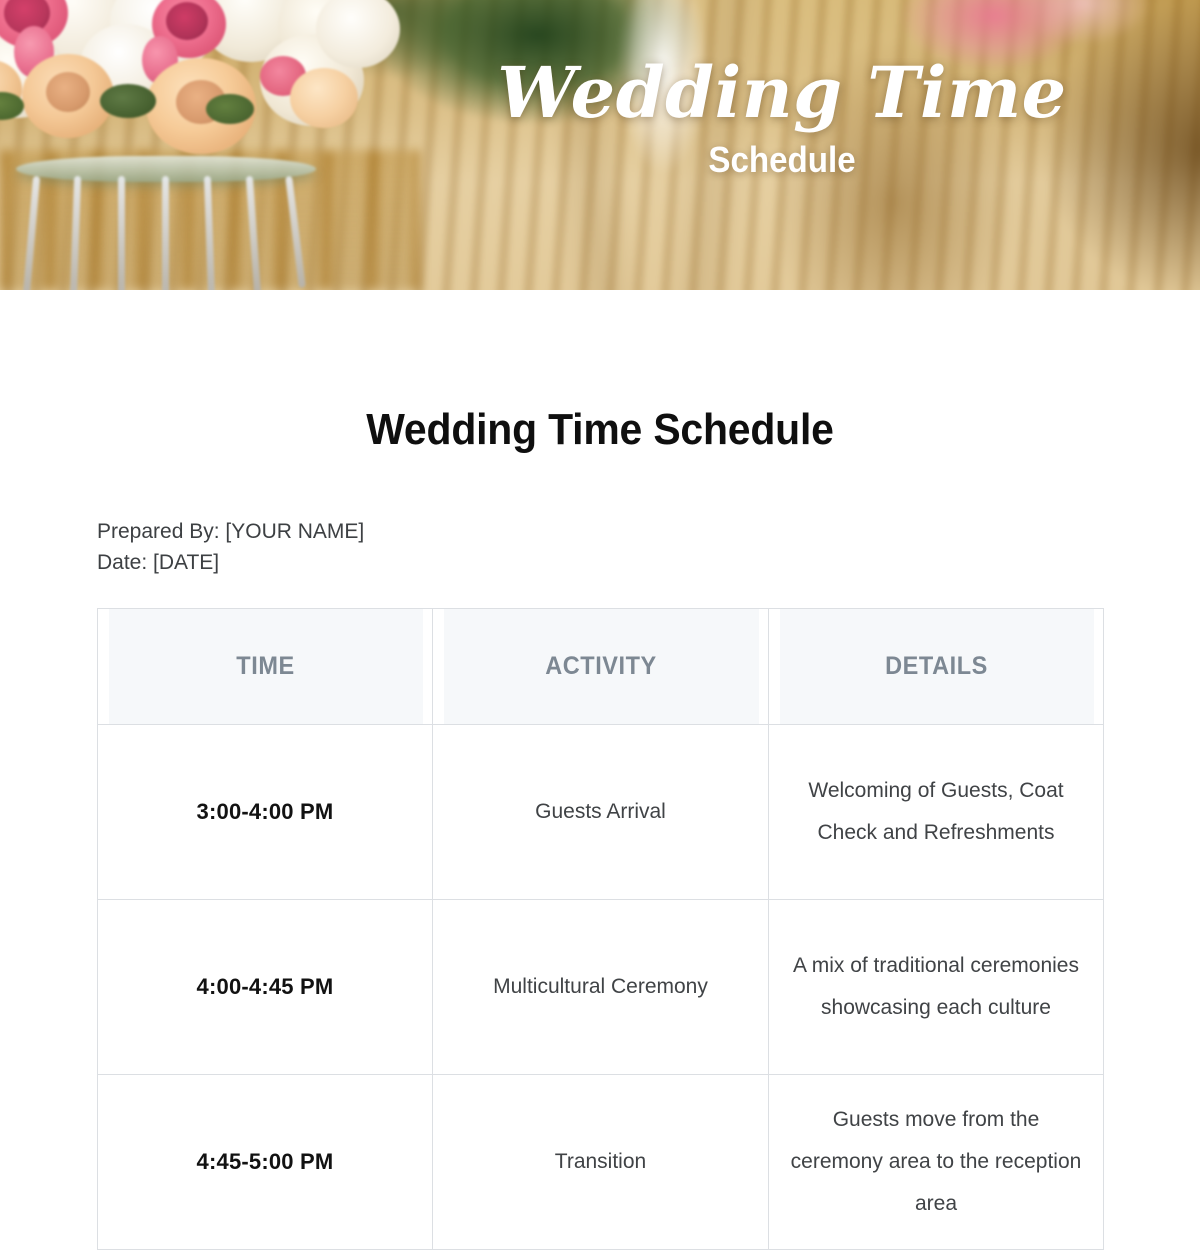 Image resolution: width=1200 pixels, height=1250 pixels. I want to click on column-header-time: TIME, so click(265, 667).